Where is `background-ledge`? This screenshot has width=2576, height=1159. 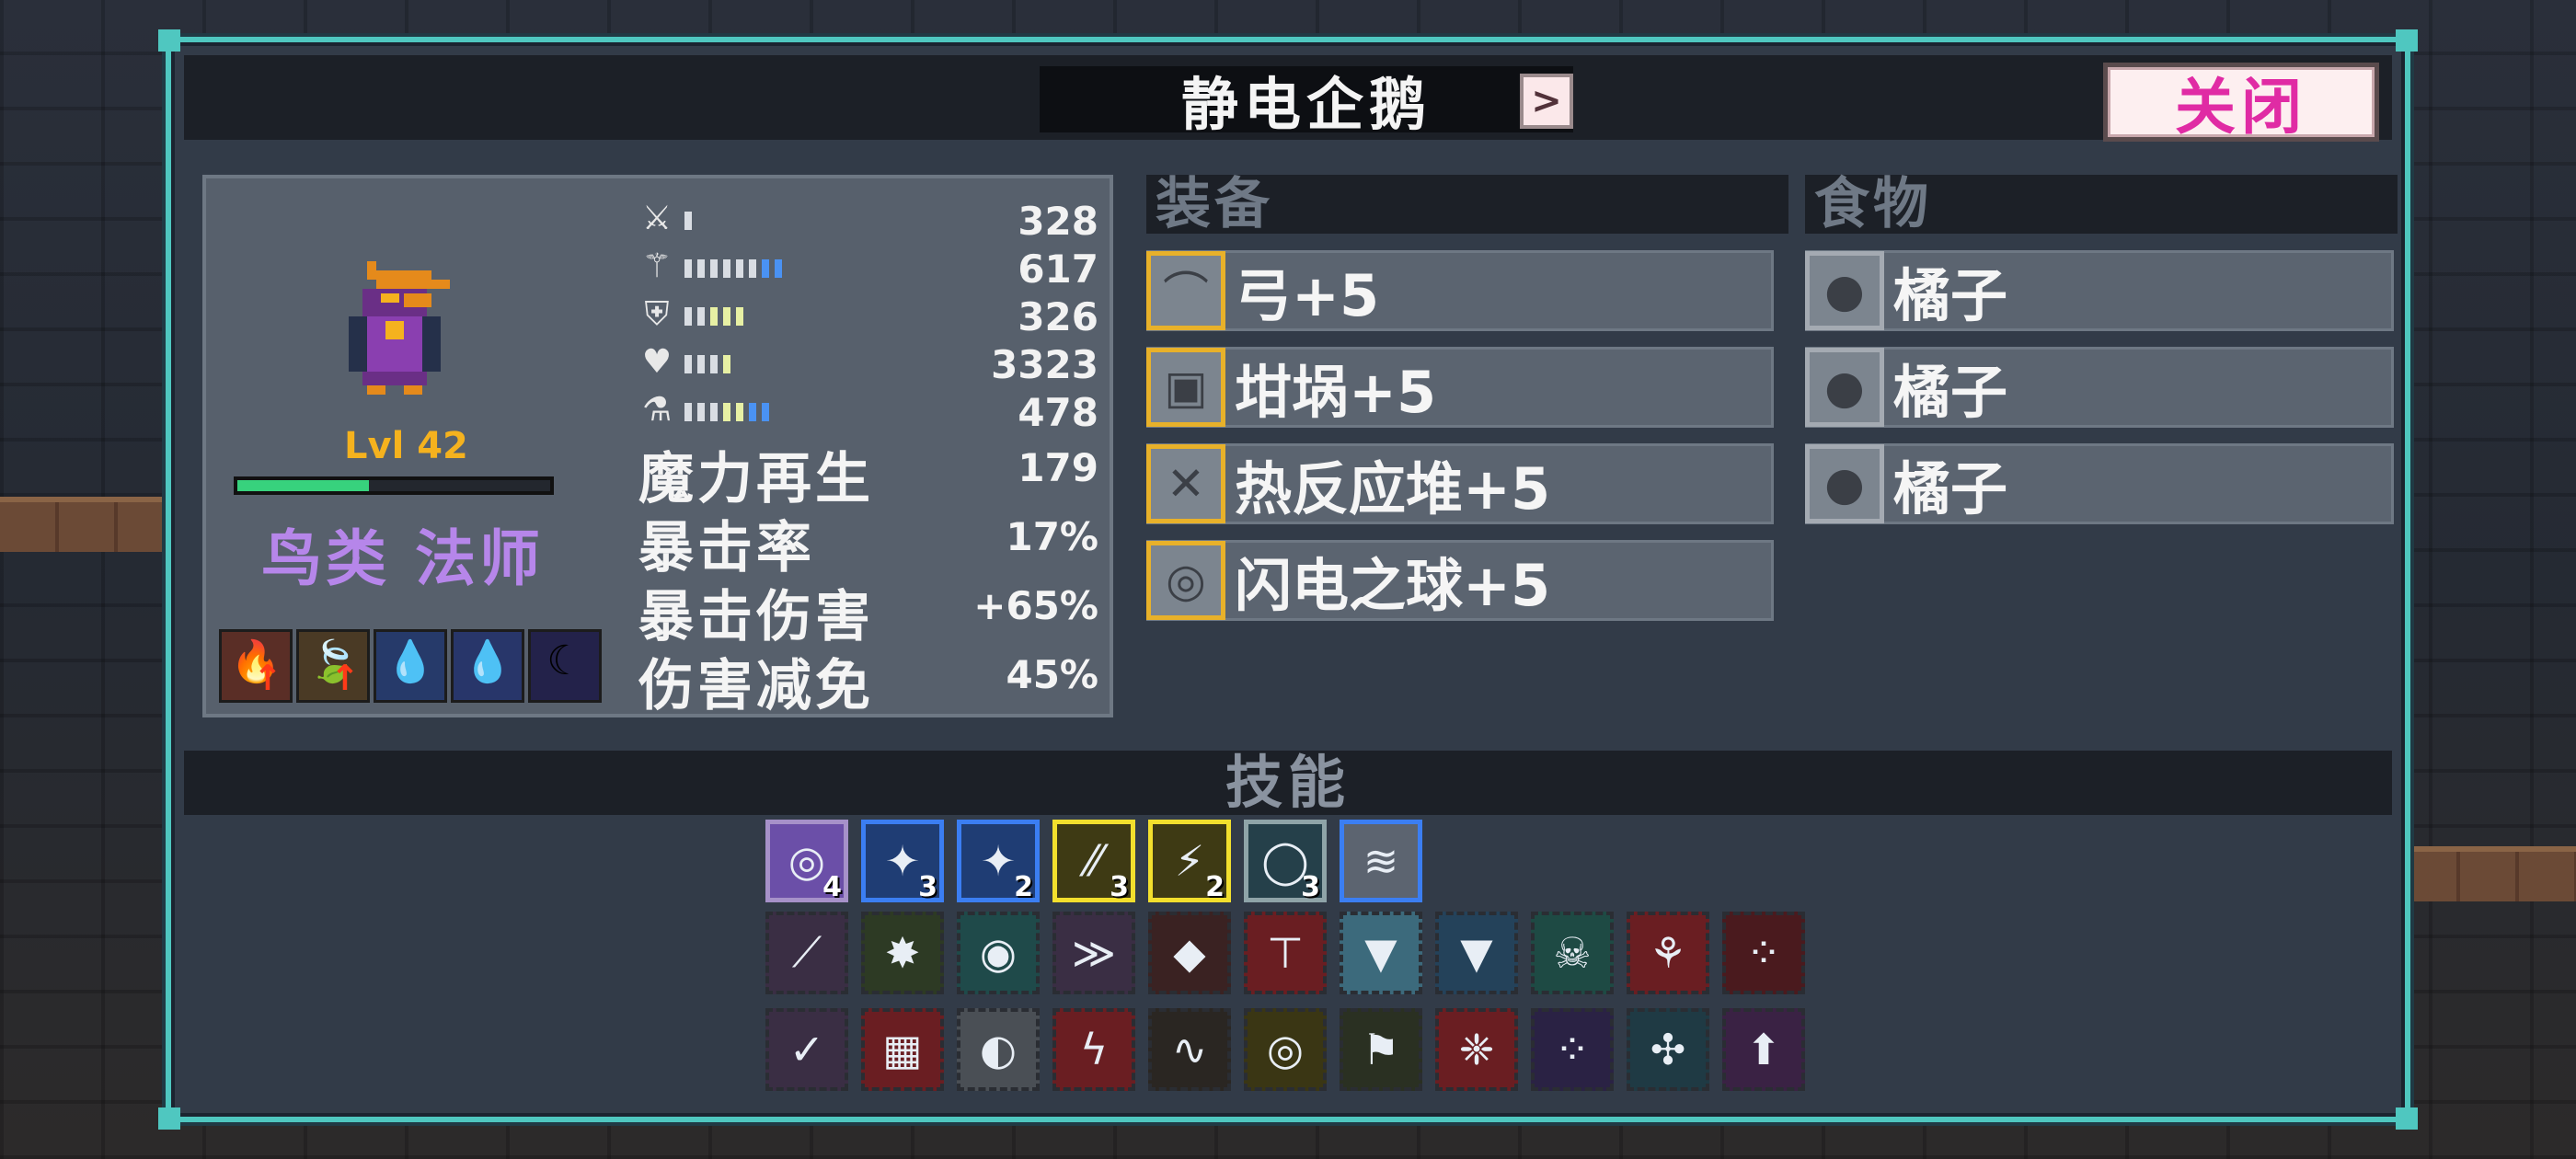
background-ledge is located at coordinates (87, 524).